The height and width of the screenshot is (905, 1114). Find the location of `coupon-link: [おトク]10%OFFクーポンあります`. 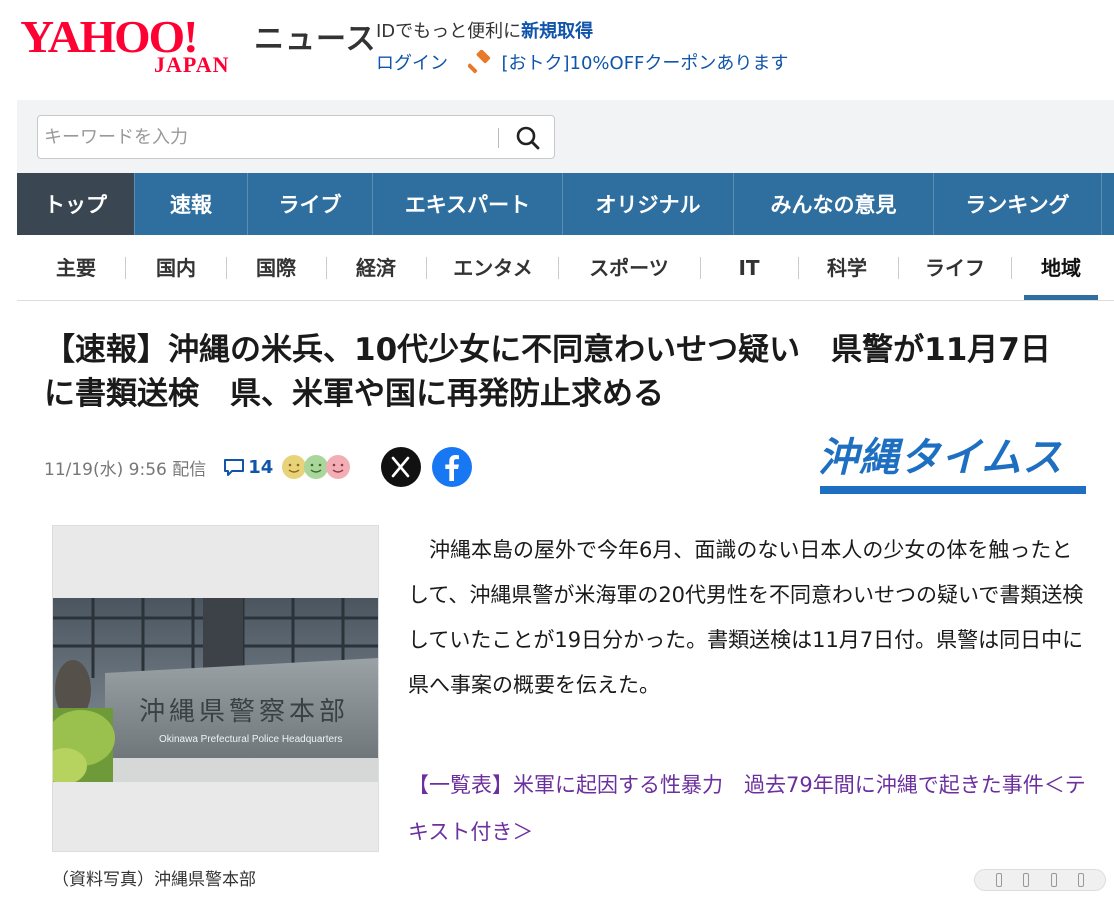

coupon-link: [おトク]10%OFFクーポンあります is located at coordinates (644, 63).